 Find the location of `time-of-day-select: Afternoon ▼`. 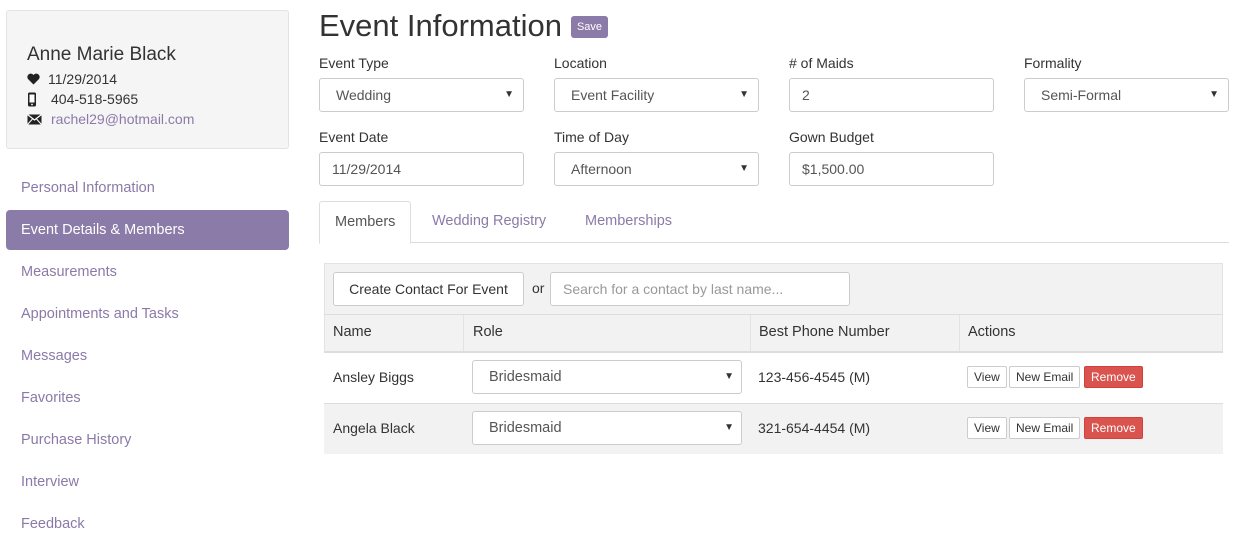

time-of-day-select: Afternoon ▼ is located at coordinates (656, 169).